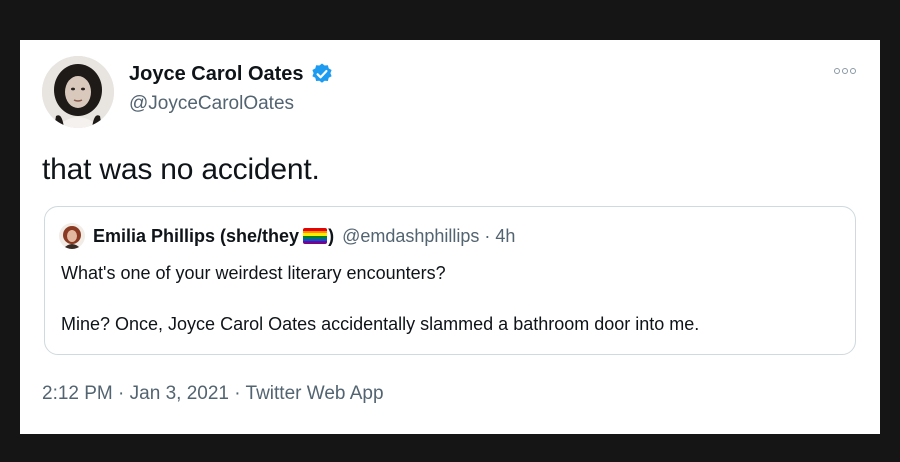 The width and height of the screenshot is (900, 462). Describe the element at coordinates (78, 92) in the screenshot. I see `author-avatar` at that location.